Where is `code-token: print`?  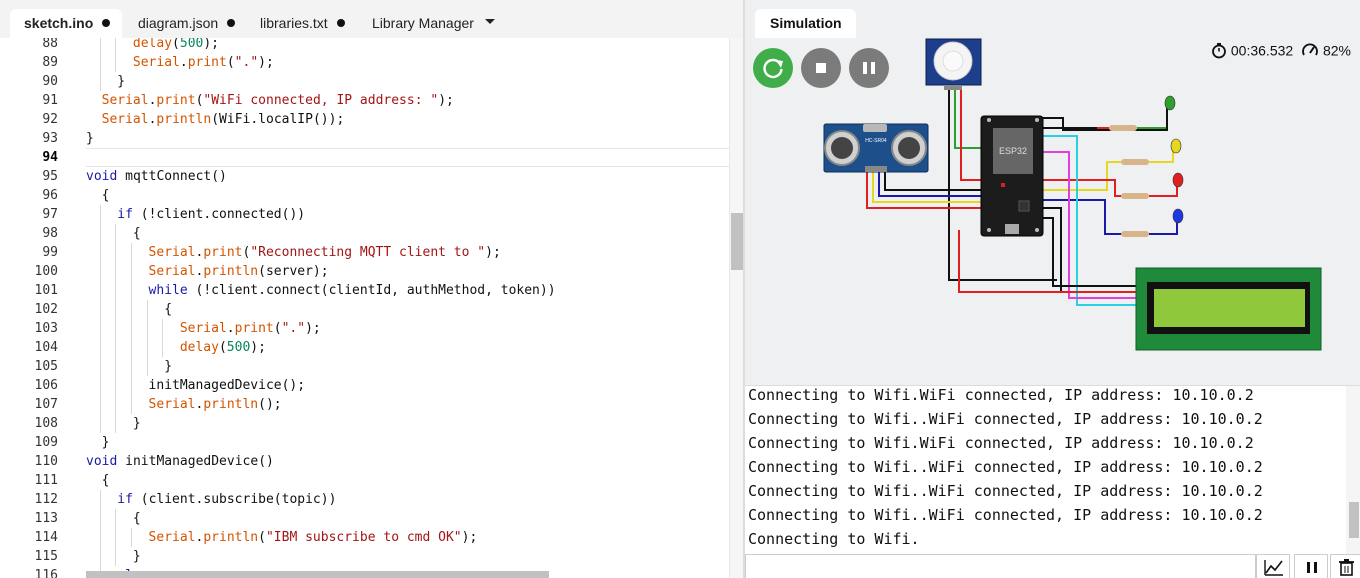
code-token: print is located at coordinates (223, 252).